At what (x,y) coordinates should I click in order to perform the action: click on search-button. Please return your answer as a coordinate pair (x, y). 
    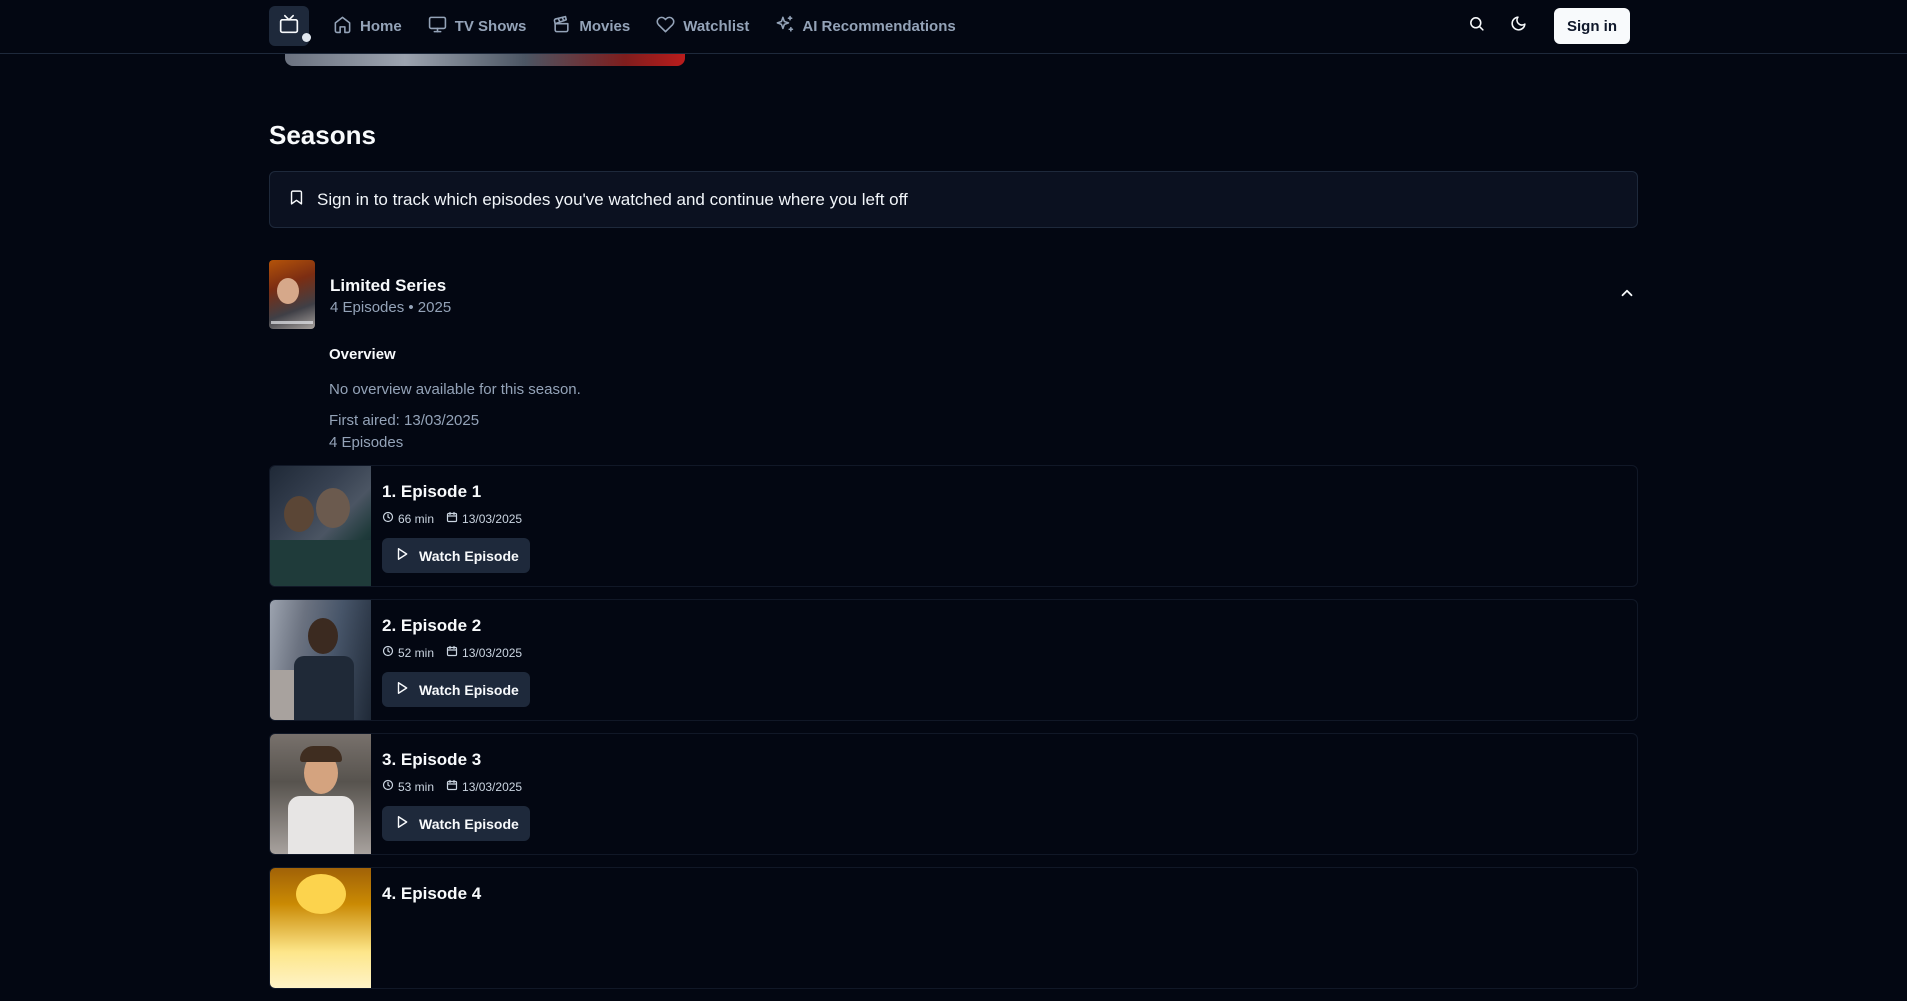
    Looking at the image, I should click on (1476, 26).